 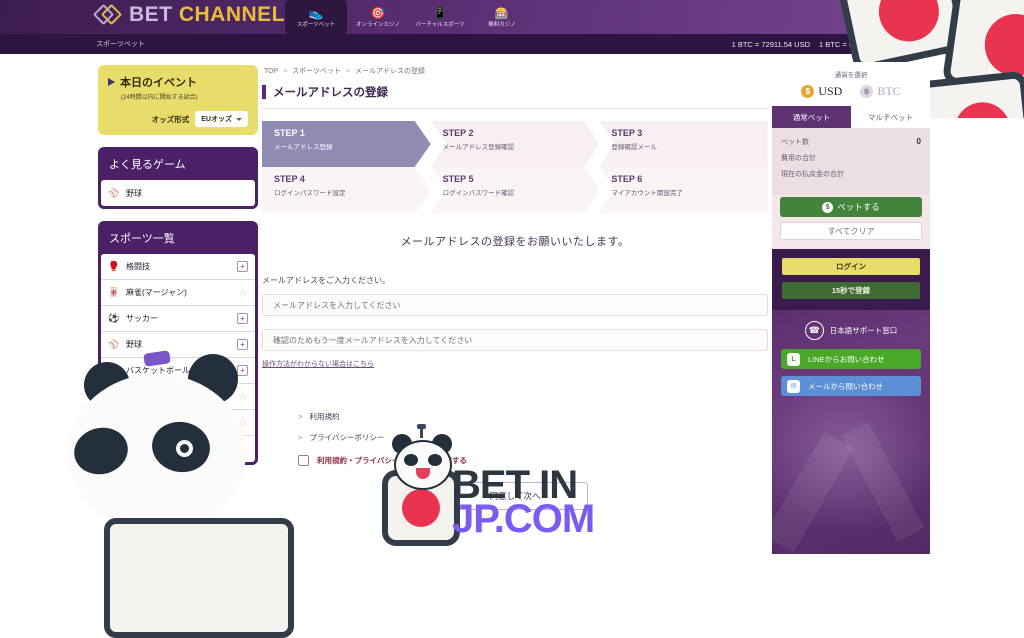 What do you see at coordinates (811, 117) in the screenshot?
I see `tab-normal-bet: 通常ベット` at bounding box center [811, 117].